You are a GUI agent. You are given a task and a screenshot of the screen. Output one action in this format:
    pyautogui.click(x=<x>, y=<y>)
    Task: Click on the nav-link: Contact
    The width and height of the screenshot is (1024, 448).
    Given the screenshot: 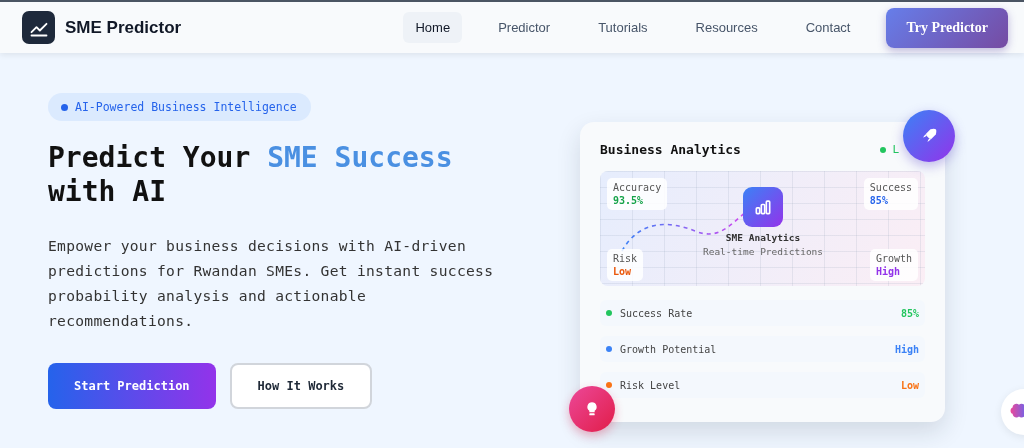 What is the action you would take?
    pyautogui.click(x=828, y=27)
    